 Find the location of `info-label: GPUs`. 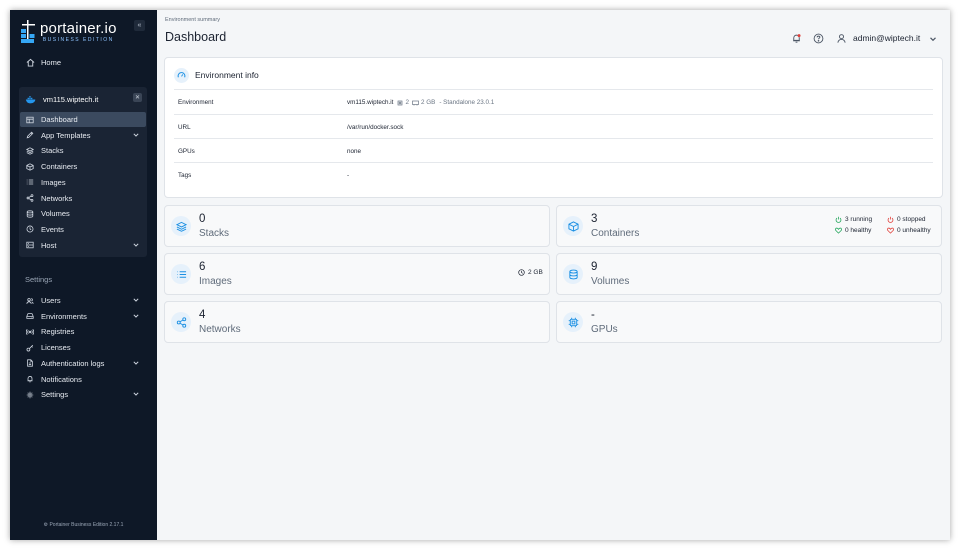

info-label: GPUs is located at coordinates (186, 151).